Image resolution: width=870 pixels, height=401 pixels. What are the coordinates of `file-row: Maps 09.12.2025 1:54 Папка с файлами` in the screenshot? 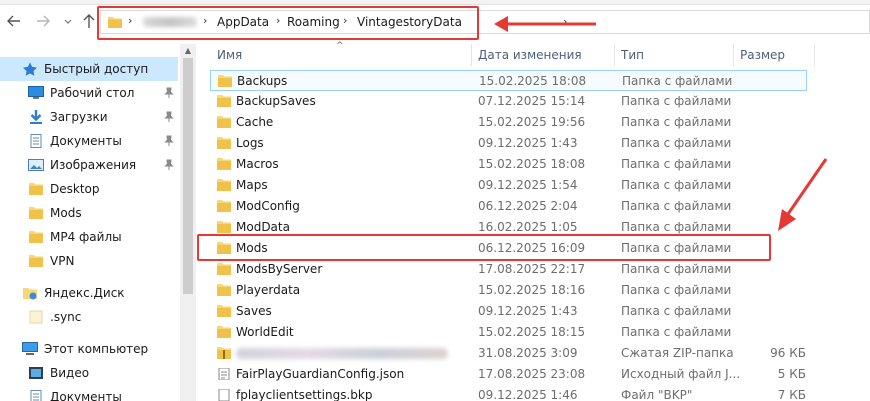 It's located at (508, 185).